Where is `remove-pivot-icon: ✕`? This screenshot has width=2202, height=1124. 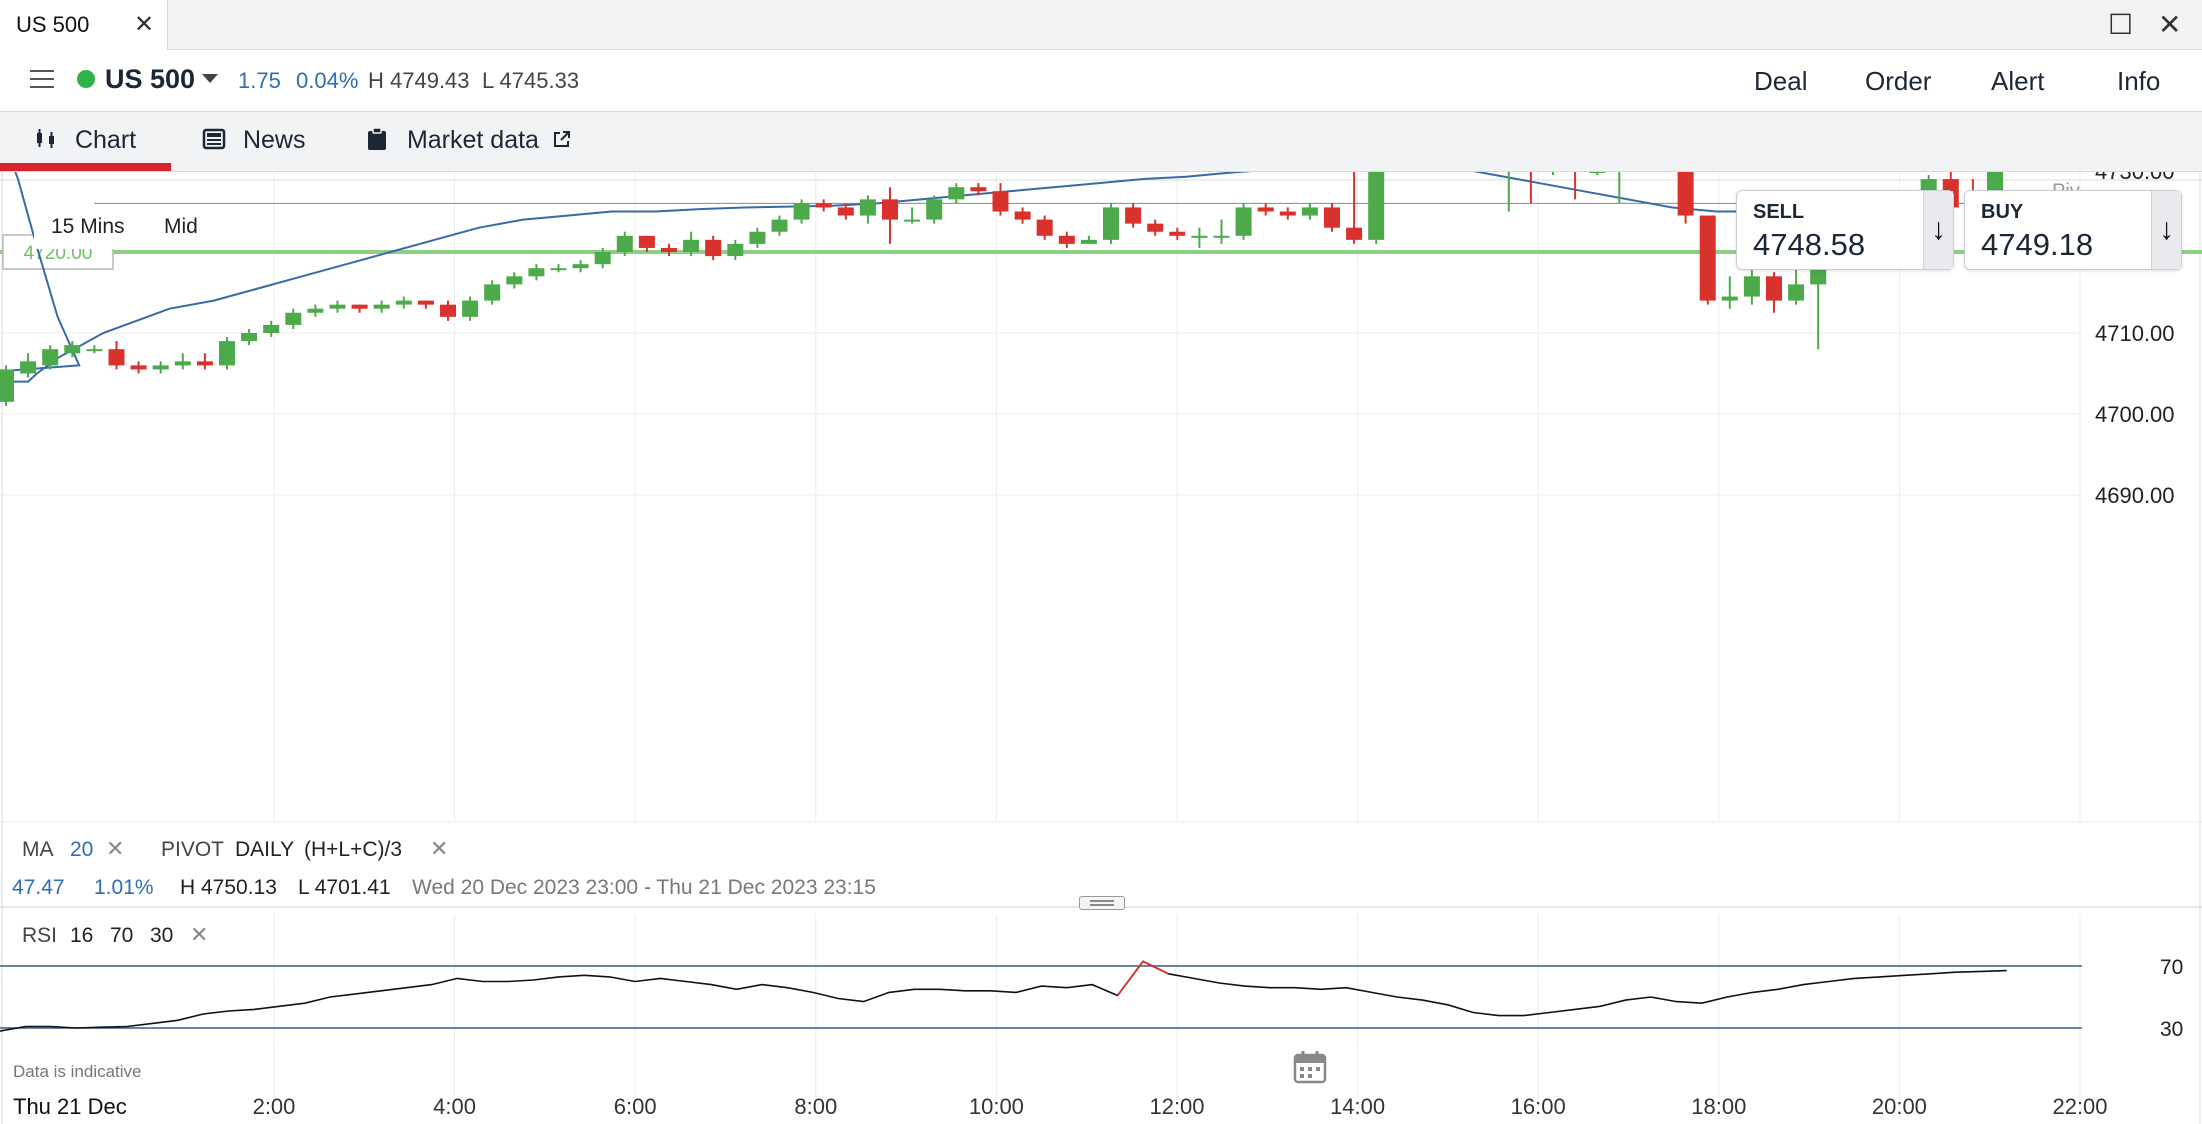 remove-pivot-icon: ✕ is located at coordinates (439, 849).